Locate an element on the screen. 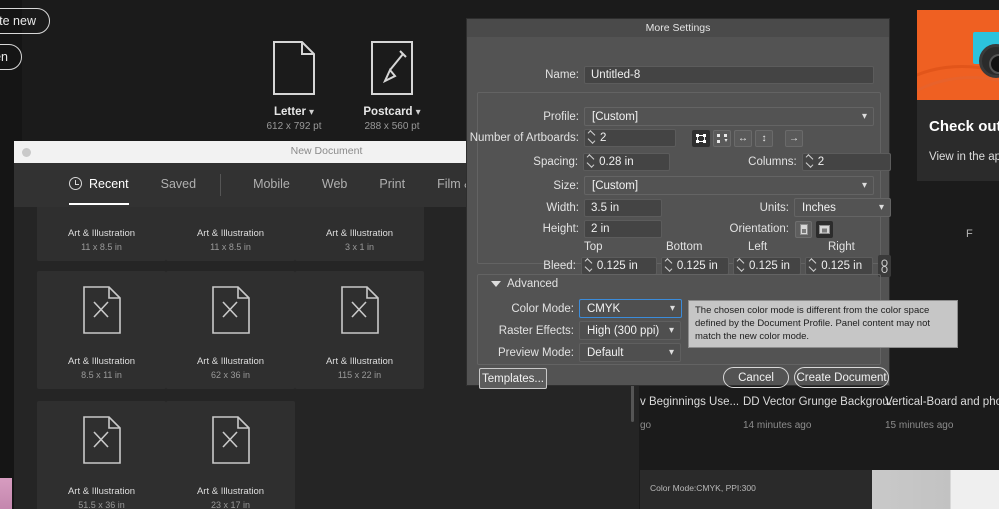  orientation-label: Orientation: is located at coordinates (759, 229).